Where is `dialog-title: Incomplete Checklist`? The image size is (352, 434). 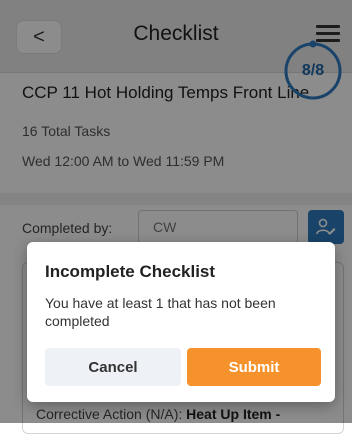
dialog-title: Incomplete Checklist is located at coordinates (130, 271).